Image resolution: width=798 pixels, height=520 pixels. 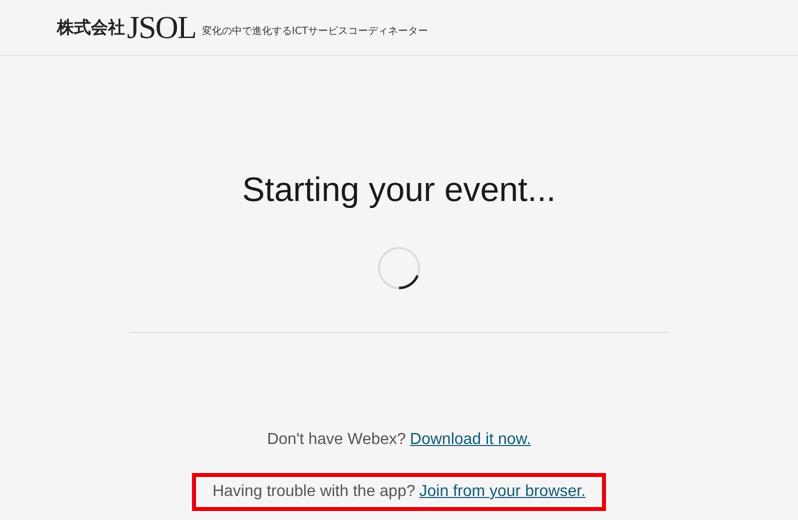 I want to click on logo: JSOL, so click(x=161, y=27).